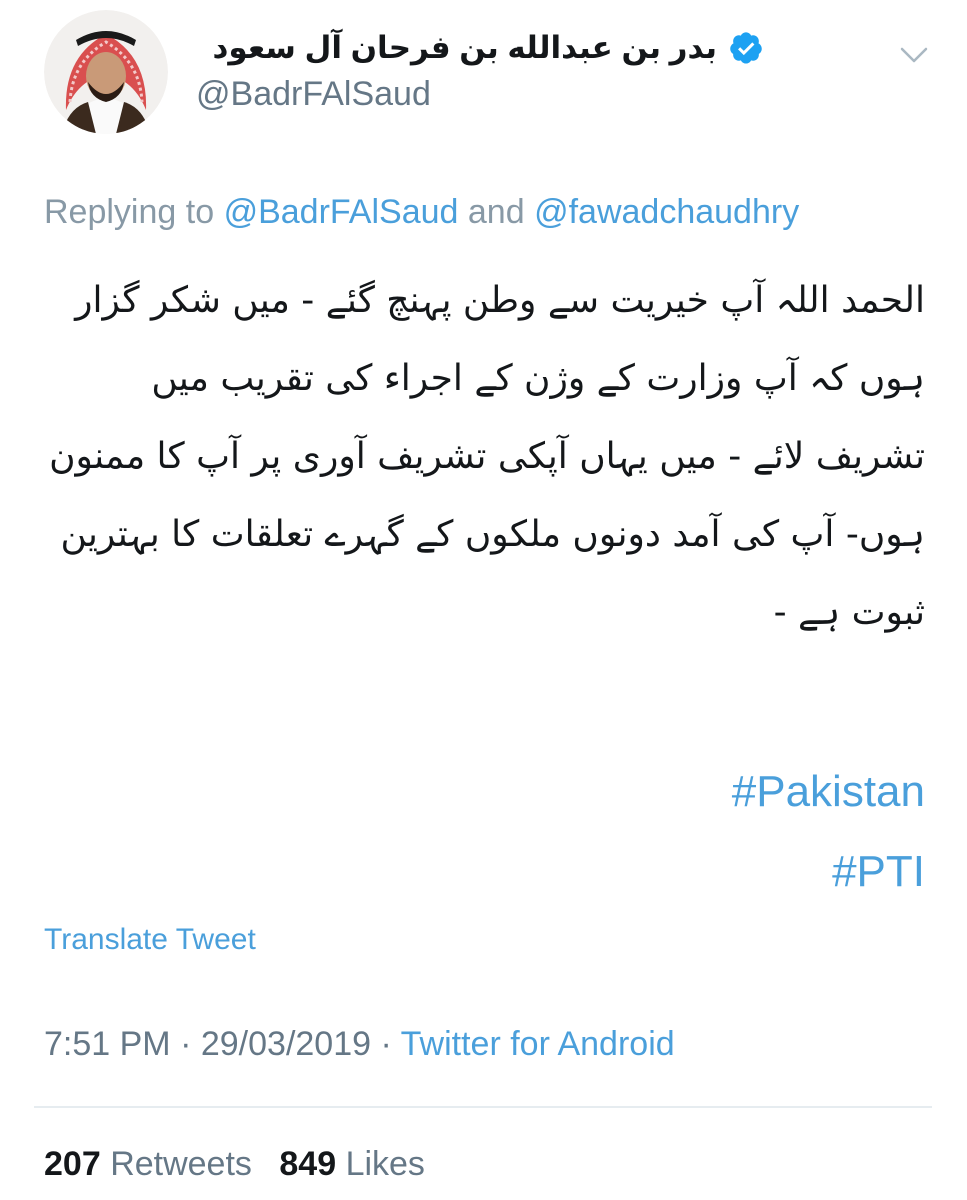 The height and width of the screenshot is (1200, 967). I want to click on tweet-date: 29/03/2019, so click(286, 1044).